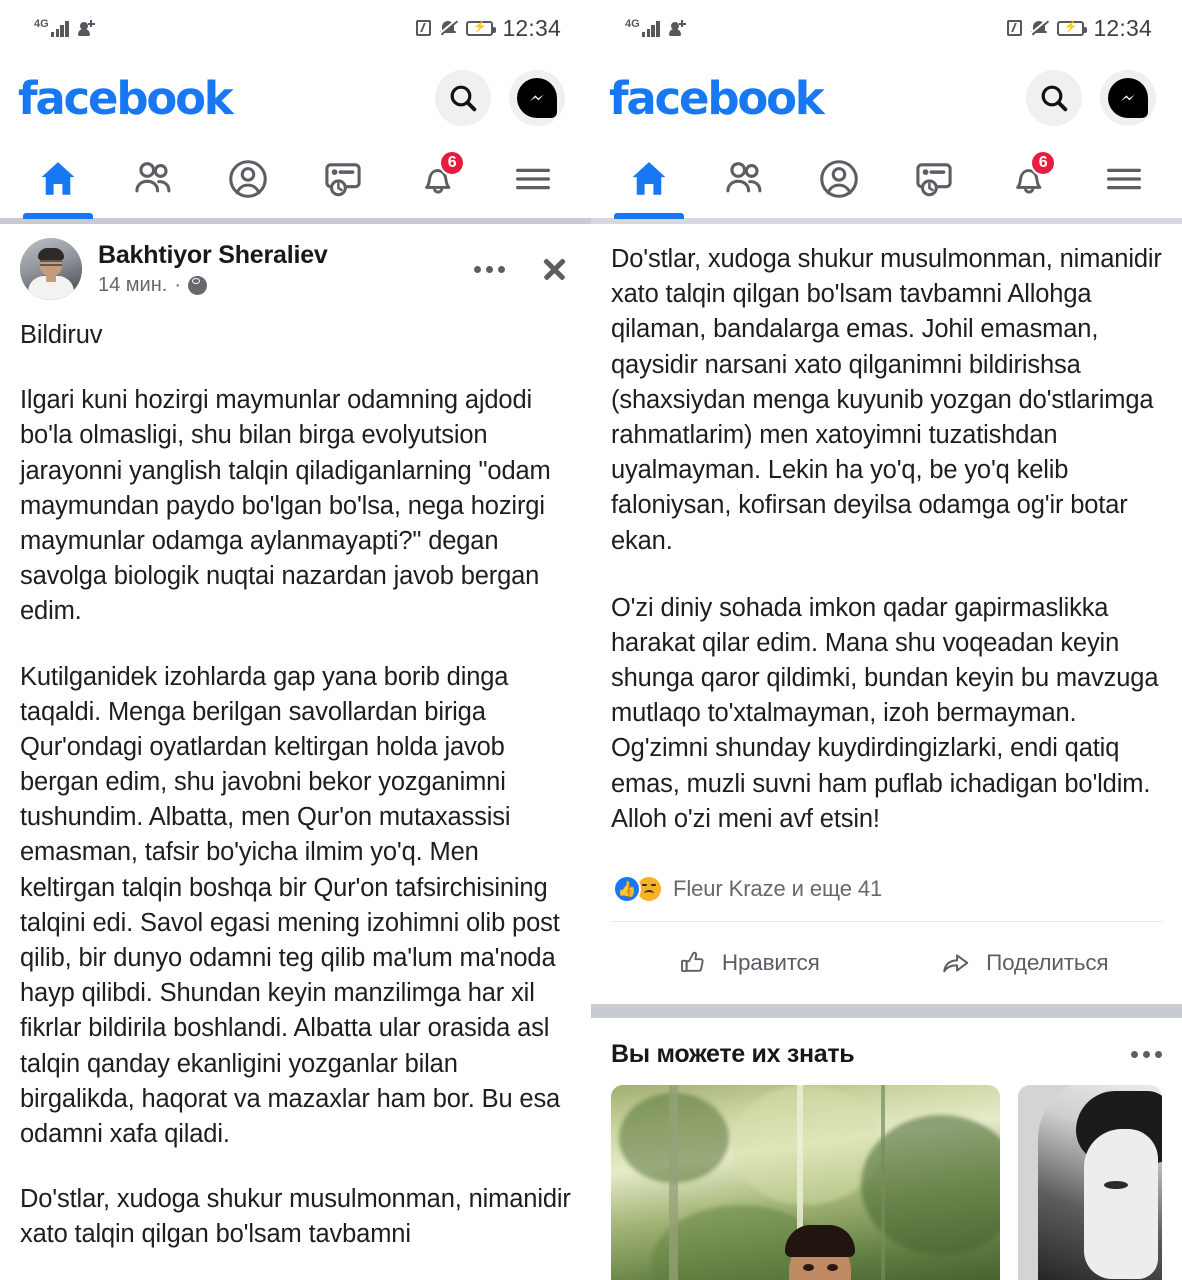 Image resolution: width=1182 pixels, height=1280 pixels. What do you see at coordinates (197, 285) in the screenshot?
I see `globe-icon` at bounding box center [197, 285].